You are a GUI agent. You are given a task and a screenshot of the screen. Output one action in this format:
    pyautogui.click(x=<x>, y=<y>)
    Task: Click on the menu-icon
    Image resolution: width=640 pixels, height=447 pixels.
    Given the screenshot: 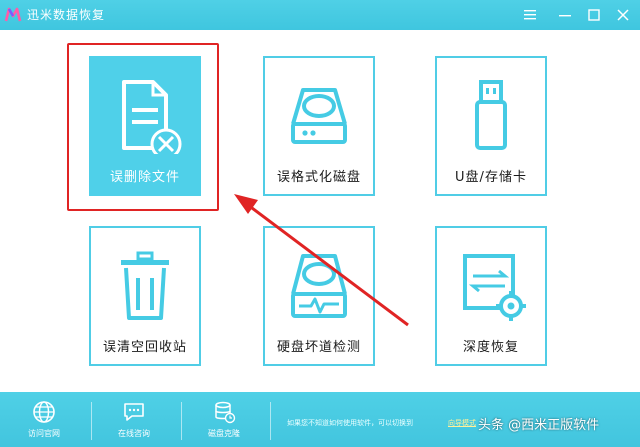 What is the action you would take?
    pyautogui.click(x=530, y=15)
    